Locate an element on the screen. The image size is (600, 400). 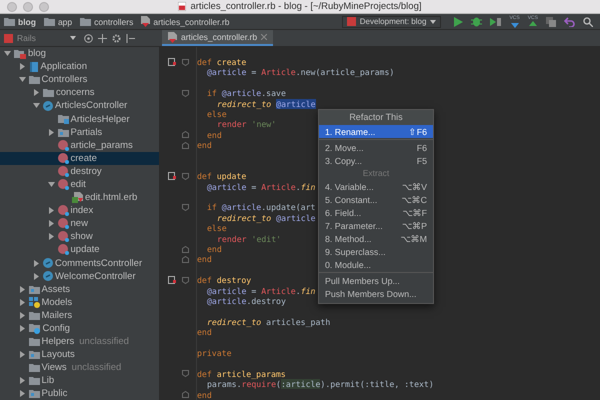
tree-item: Lib is located at coordinates (79, 381).